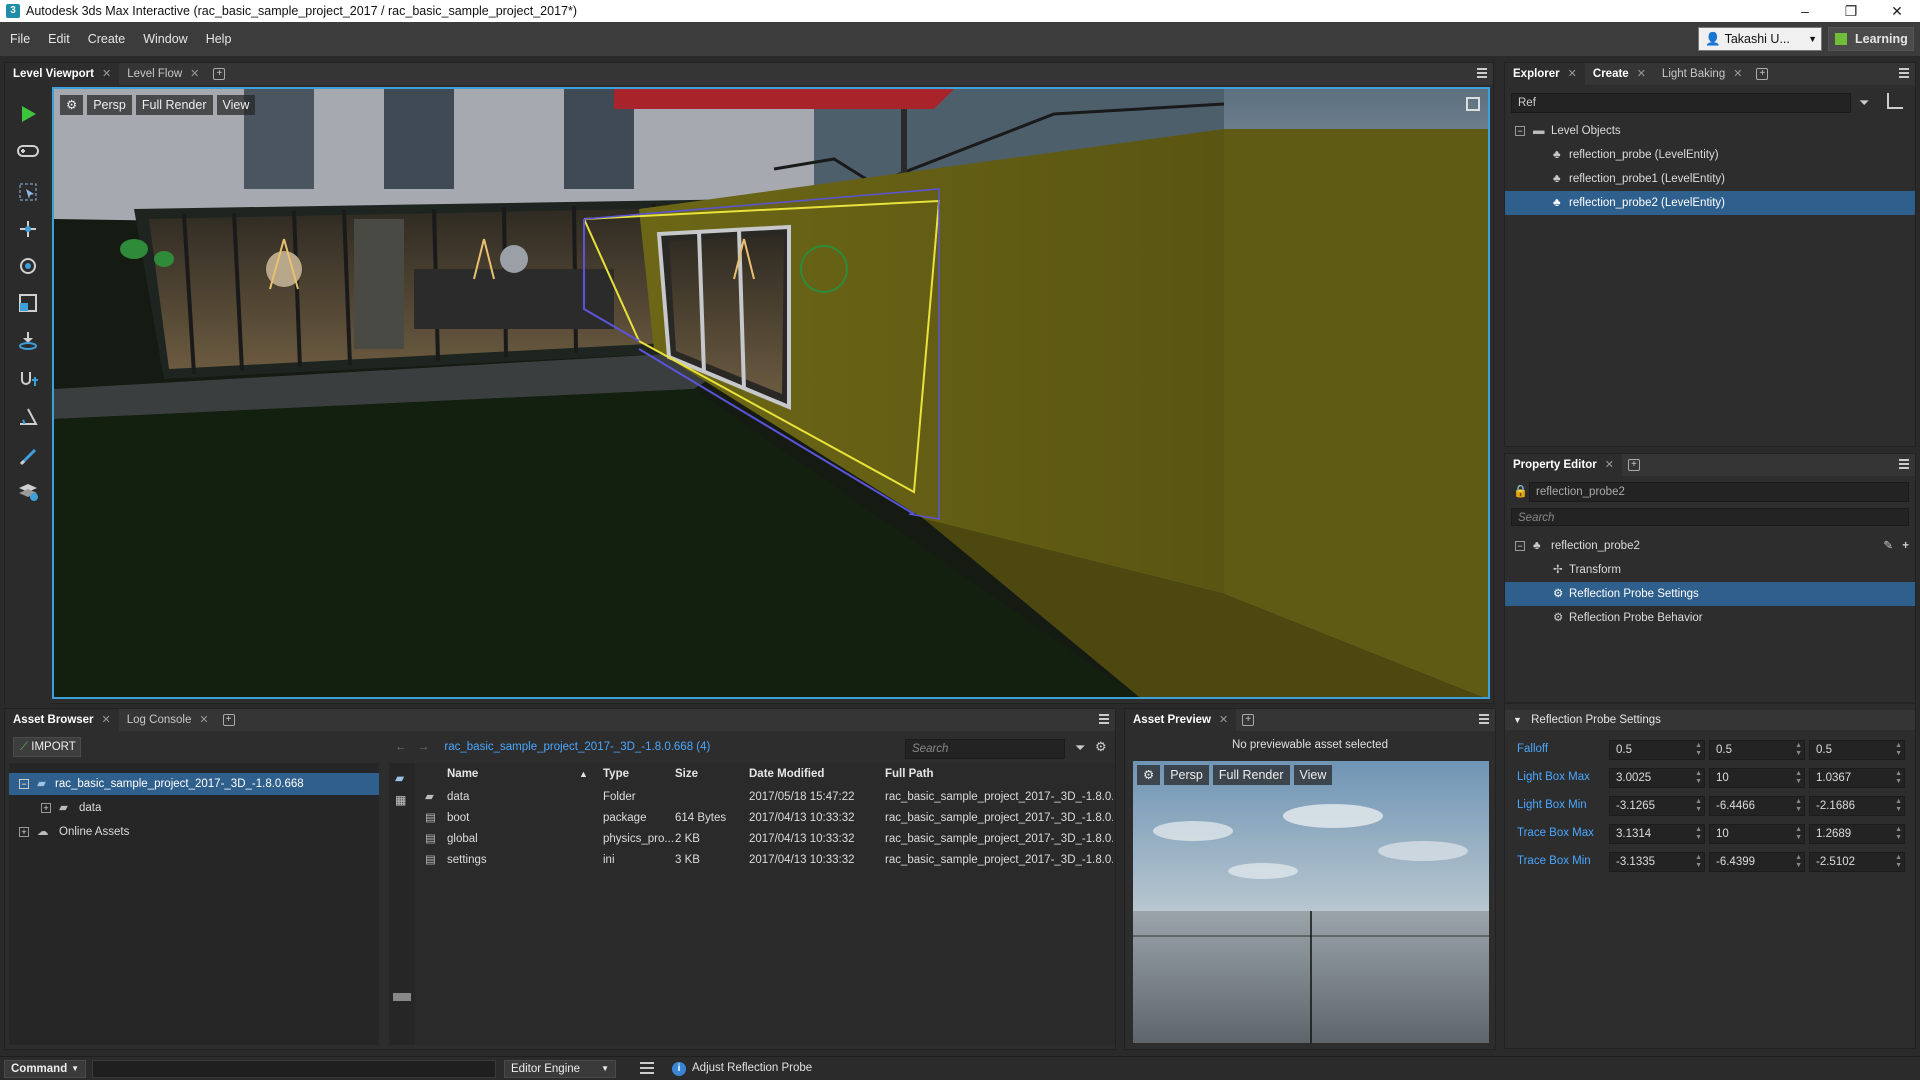 This screenshot has height=1080, width=1920. What do you see at coordinates (174, 105) in the screenshot?
I see `render-mode-button: Full Render` at bounding box center [174, 105].